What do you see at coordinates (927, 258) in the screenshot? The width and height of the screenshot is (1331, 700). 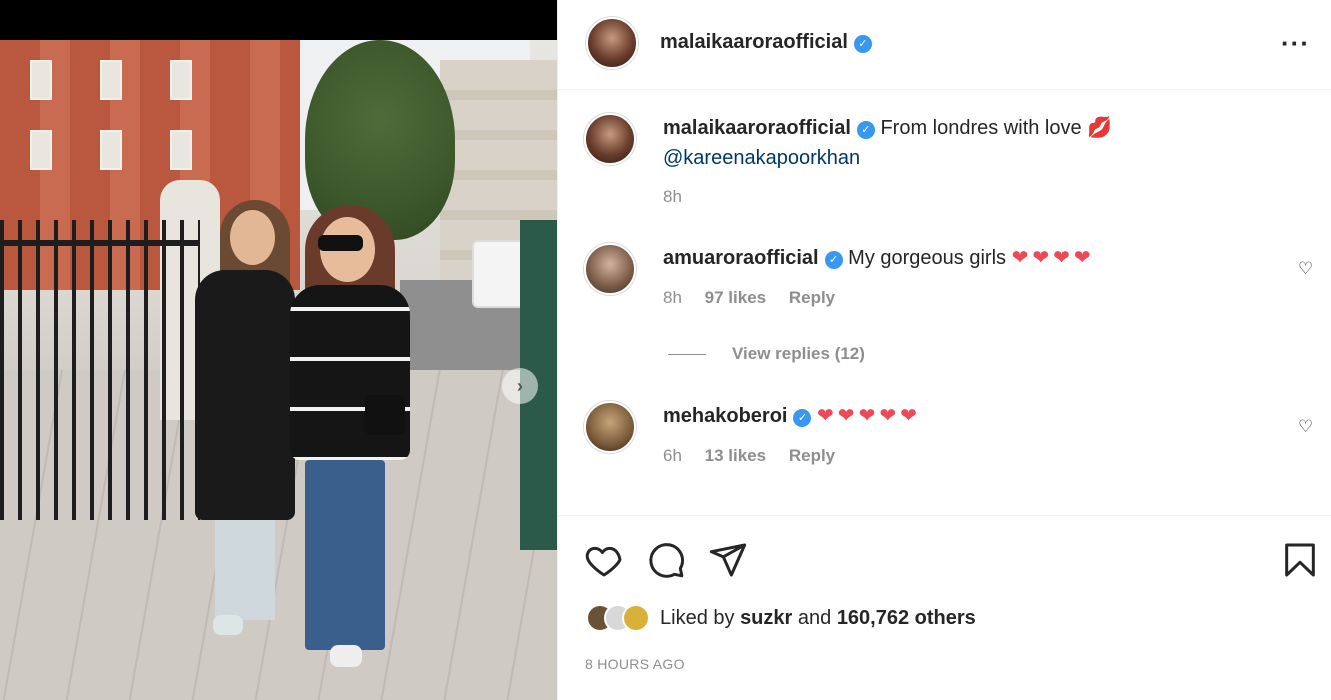 I see `comment-body: My gorgeous girls` at bounding box center [927, 258].